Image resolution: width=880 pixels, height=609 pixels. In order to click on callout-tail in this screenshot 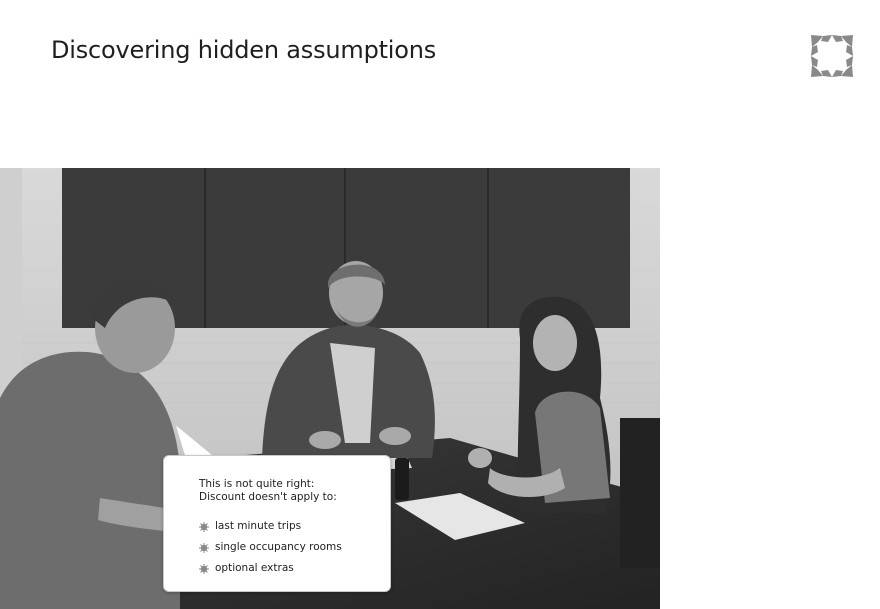, I will do `click(195, 441)`.